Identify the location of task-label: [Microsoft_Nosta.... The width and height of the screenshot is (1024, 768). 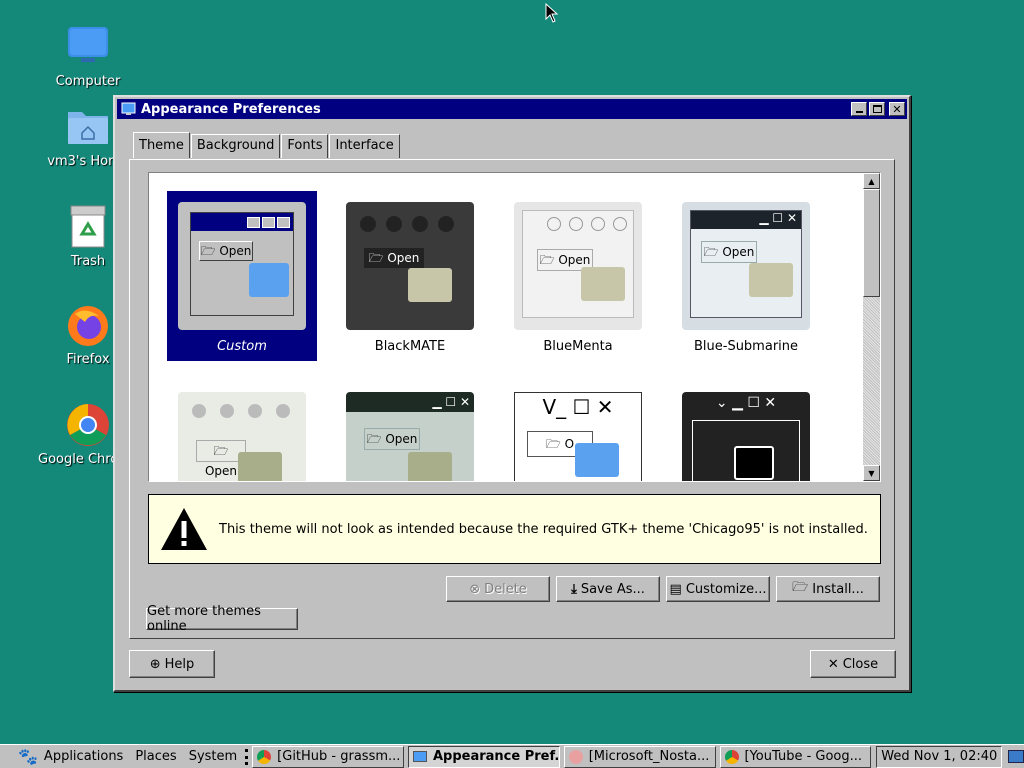
(649, 756).